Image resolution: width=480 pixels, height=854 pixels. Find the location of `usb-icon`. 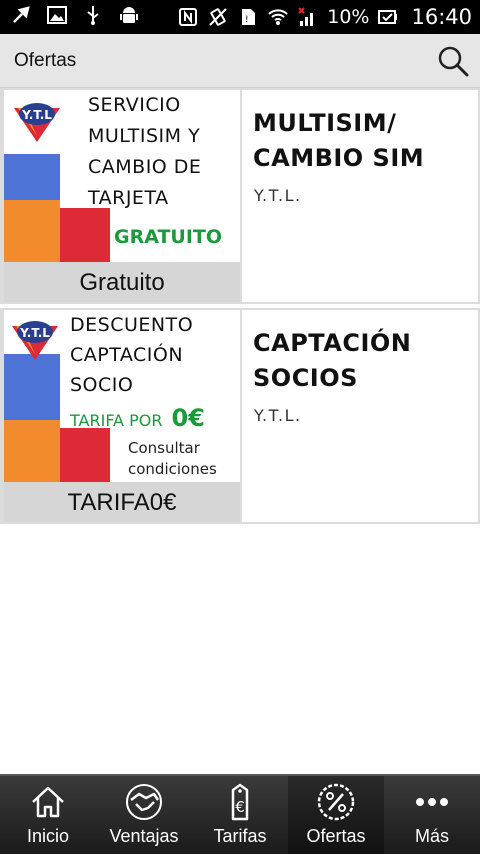

usb-icon is located at coordinates (93, 15).